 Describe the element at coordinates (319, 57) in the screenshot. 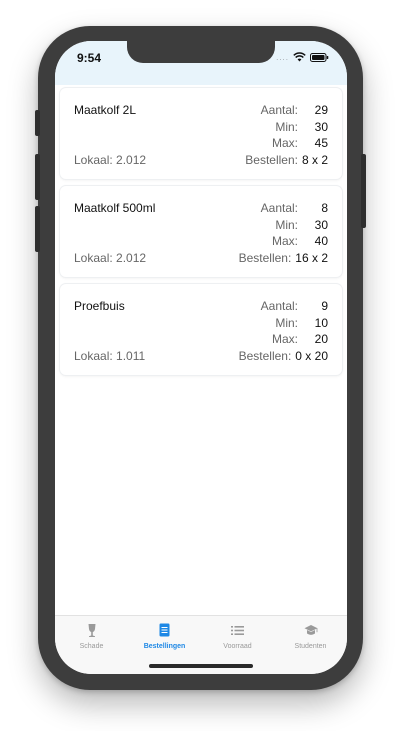

I see `battery-icon` at that location.